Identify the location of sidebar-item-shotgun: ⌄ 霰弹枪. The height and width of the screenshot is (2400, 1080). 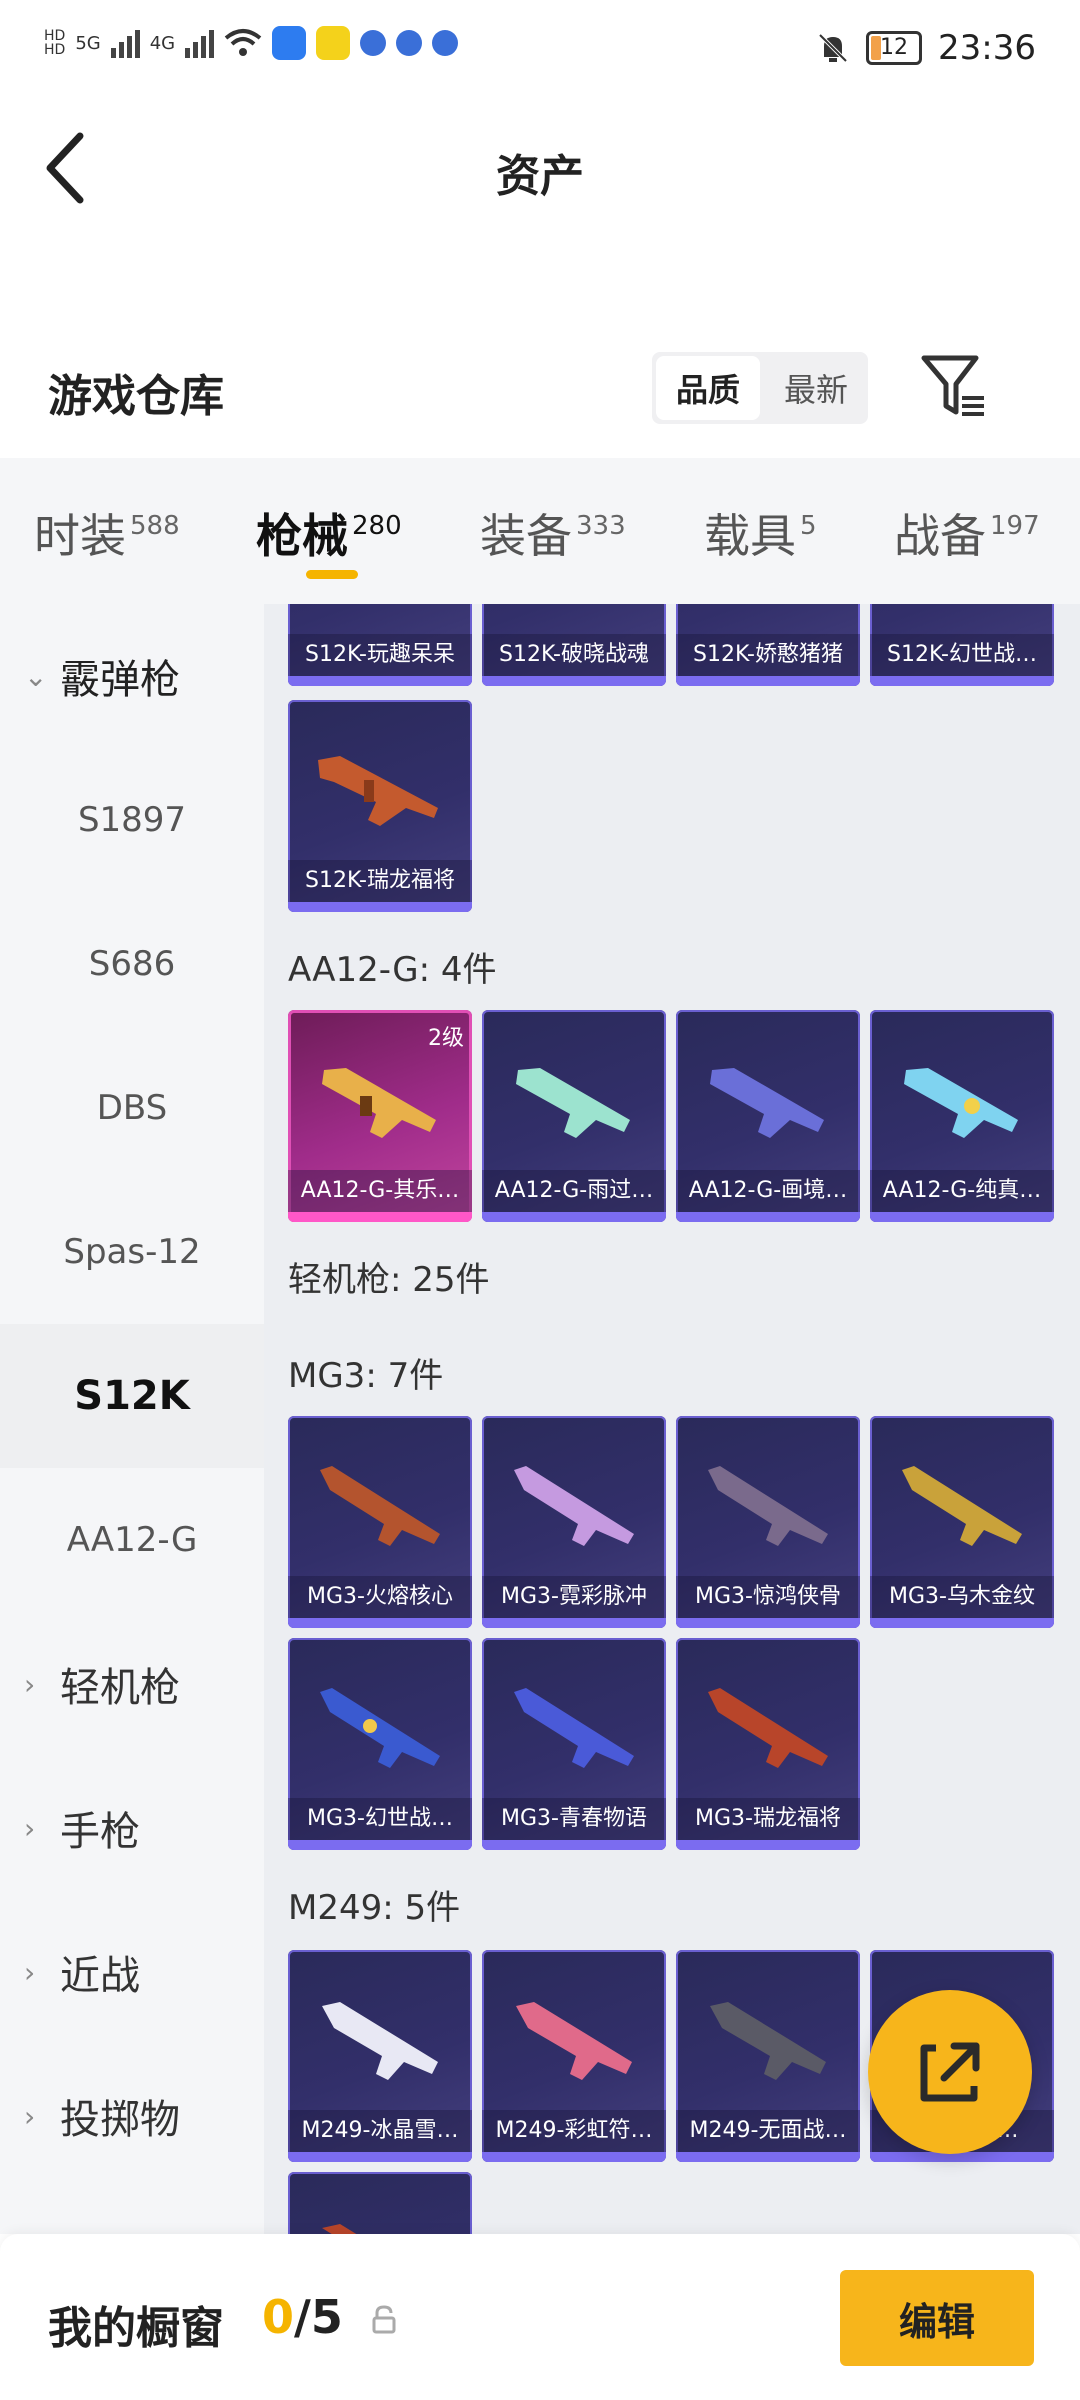
(132, 676).